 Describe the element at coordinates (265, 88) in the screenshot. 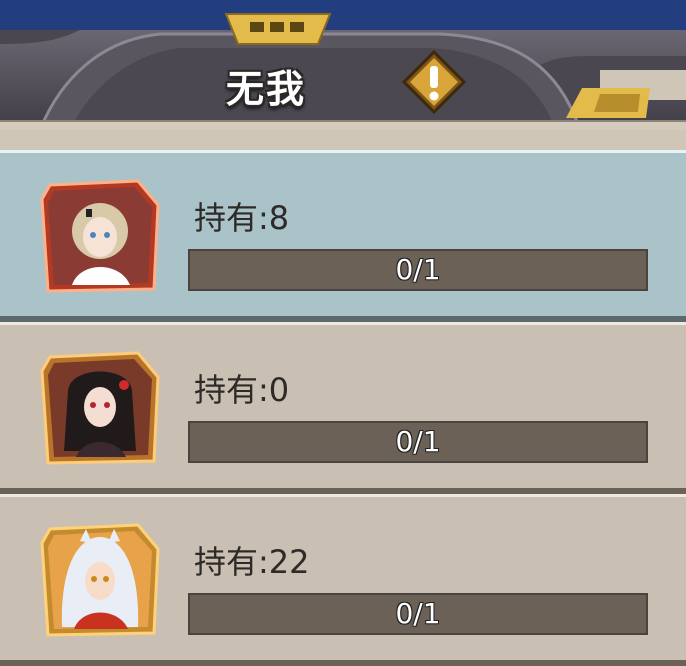

I see `page-title: 无我` at that location.